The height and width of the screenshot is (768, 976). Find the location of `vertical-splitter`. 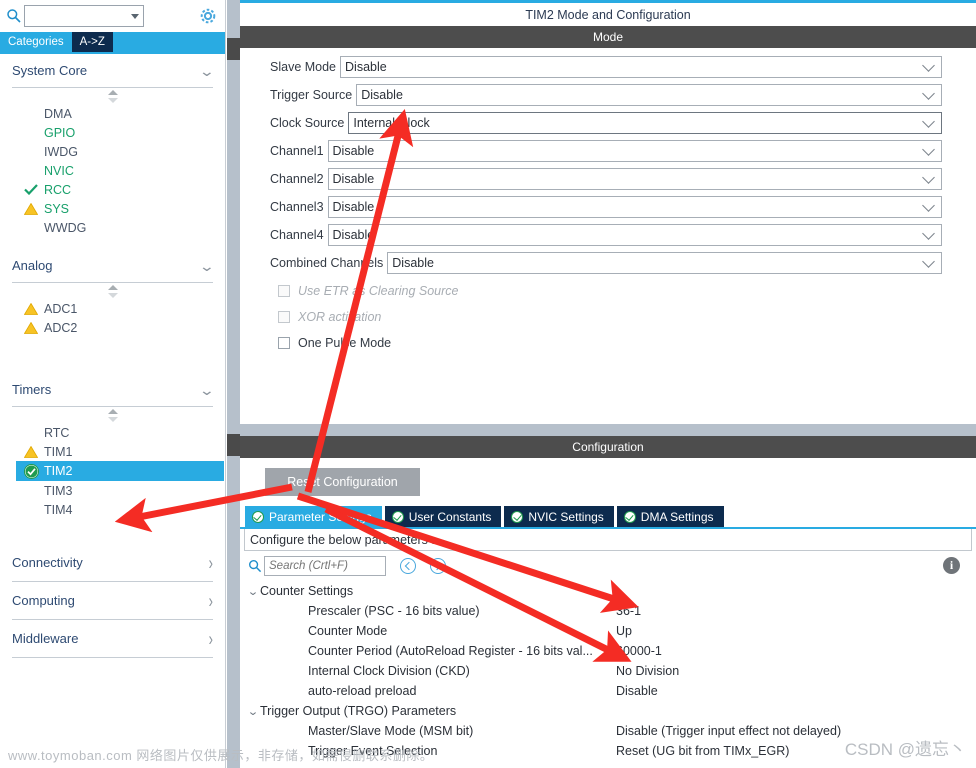

vertical-splitter is located at coordinates (233, 384).